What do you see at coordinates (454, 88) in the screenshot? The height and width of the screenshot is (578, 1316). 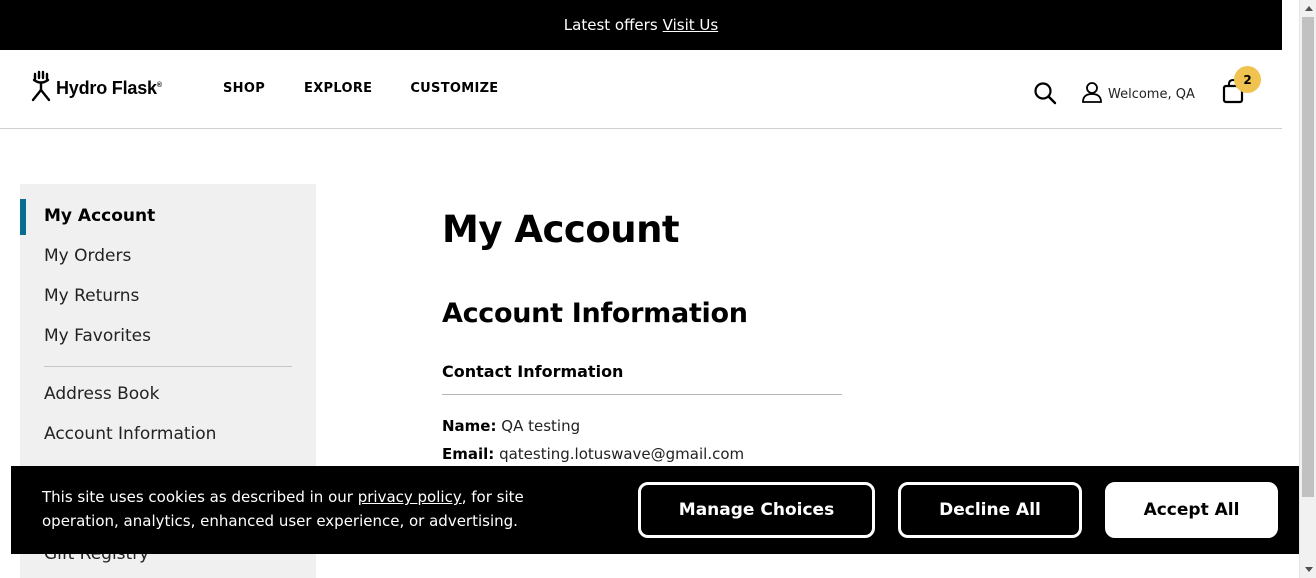 I see `nav-customize: CUSTOMIZE` at bounding box center [454, 88].